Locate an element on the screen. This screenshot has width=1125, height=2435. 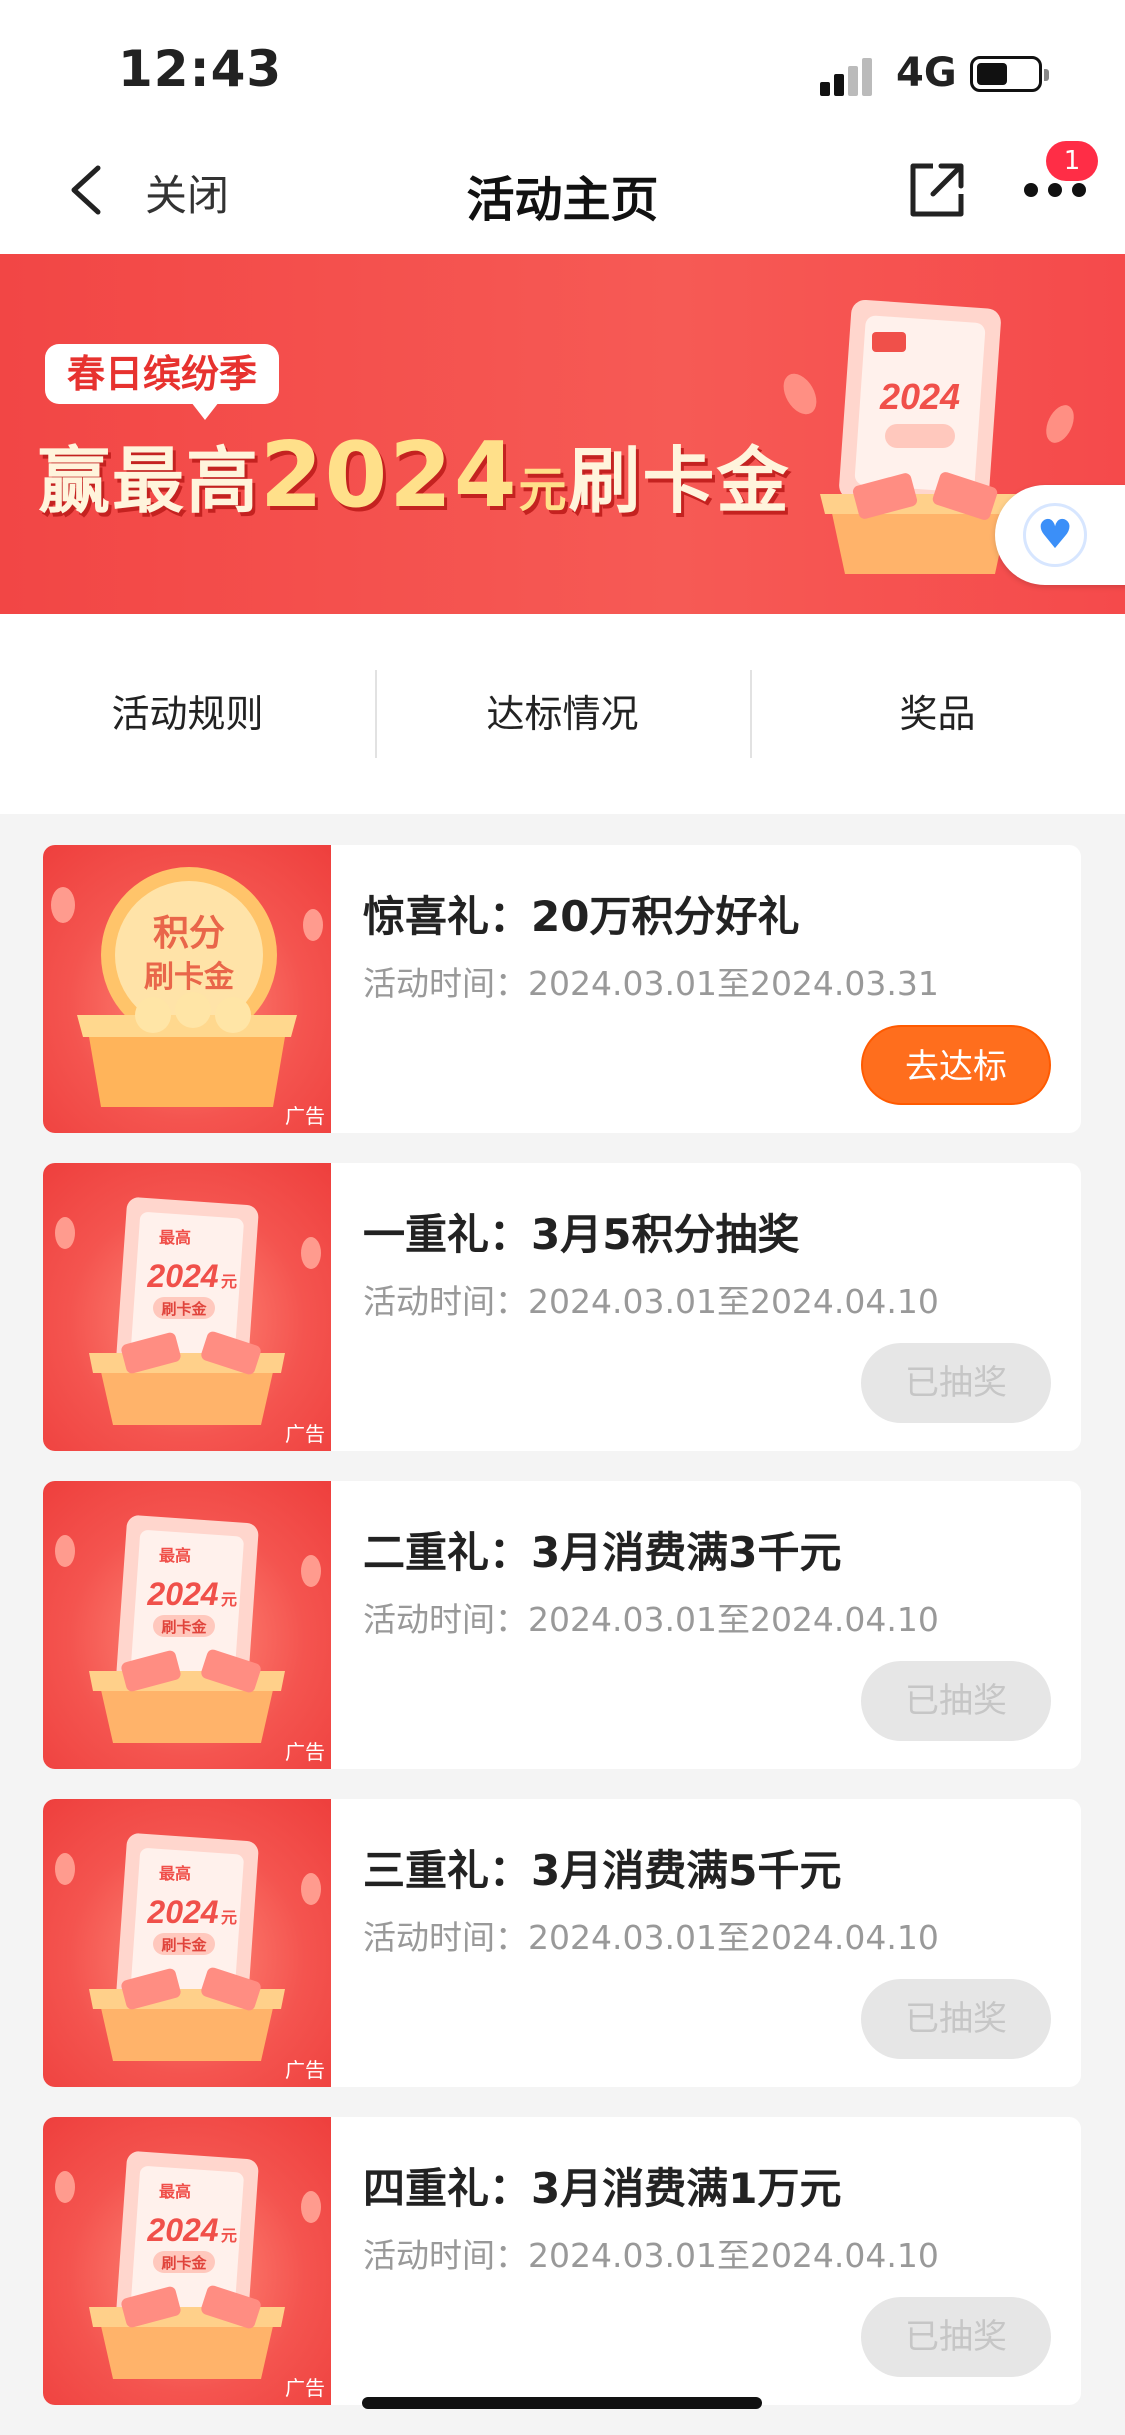
banner-headline-prefix: 赢最高 is located at coordinates (149, 481).